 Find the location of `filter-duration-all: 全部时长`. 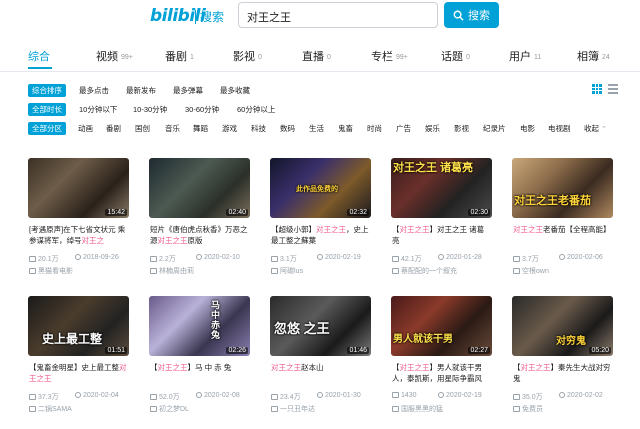

filter-duration-all: 全部时长 is located at coordinates (47, 109).